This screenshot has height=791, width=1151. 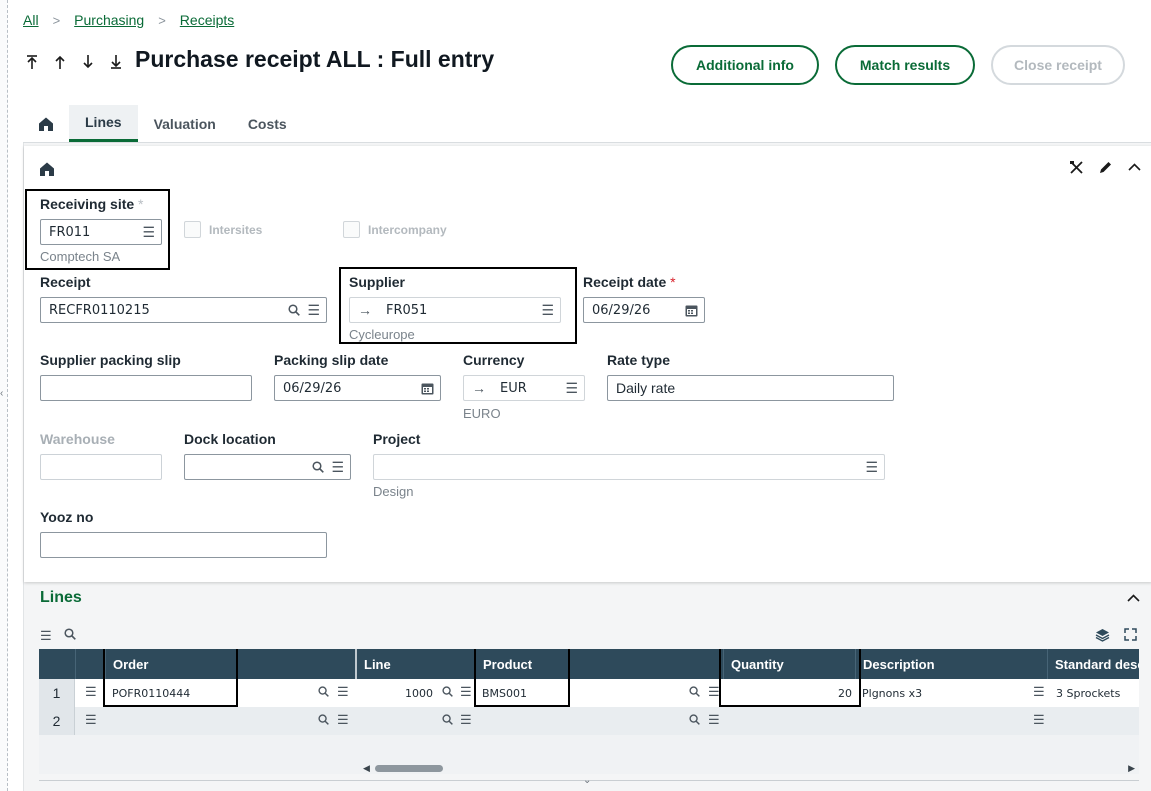 What do you see at coordinates (115, 62) in the screenshot?
I see `last-record-icon` at bounding box center [115, 62].